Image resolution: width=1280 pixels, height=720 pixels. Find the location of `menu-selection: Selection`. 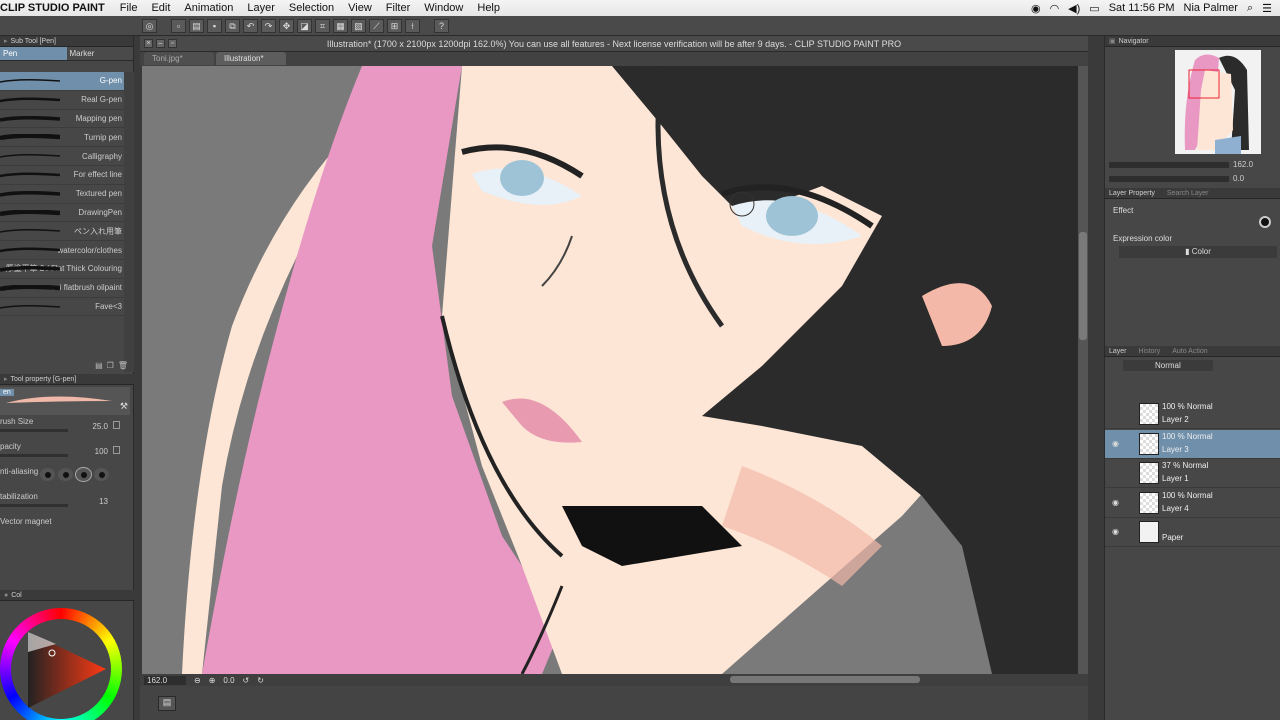

menu-selection: Selection is located at coordinates (311, 8).